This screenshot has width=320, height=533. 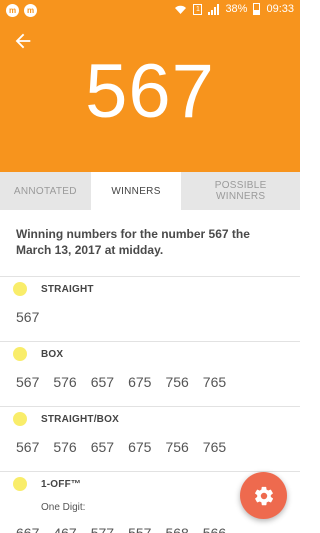 I want to click on battery-percent: 38%, so click(x=236, y=9).